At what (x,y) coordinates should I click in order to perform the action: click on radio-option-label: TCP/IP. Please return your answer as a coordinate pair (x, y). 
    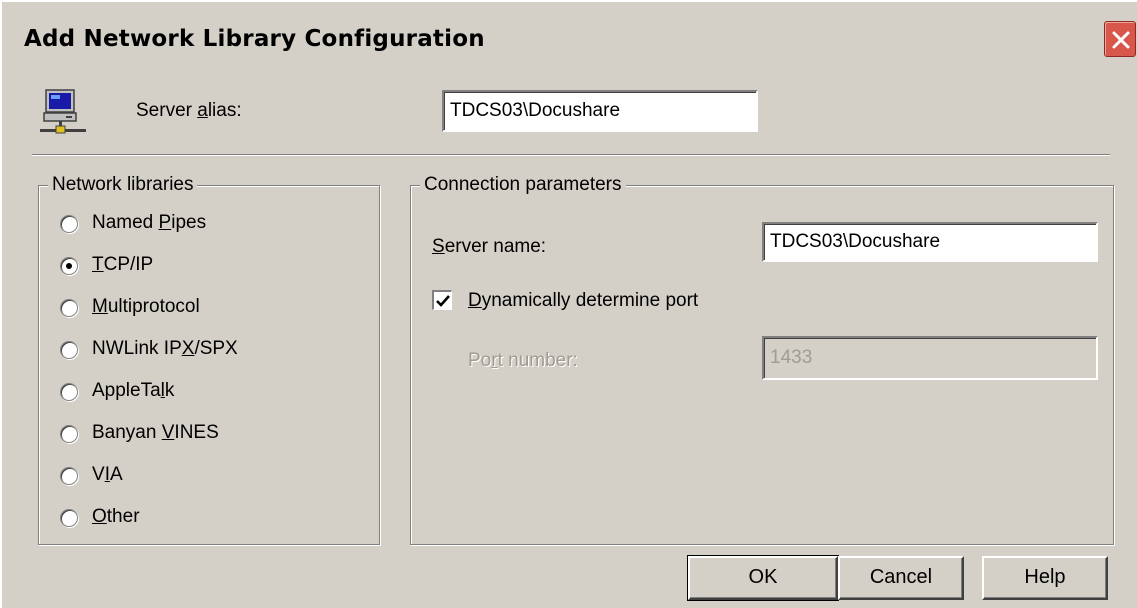
    Looking at the image, I should click on (123, 264).